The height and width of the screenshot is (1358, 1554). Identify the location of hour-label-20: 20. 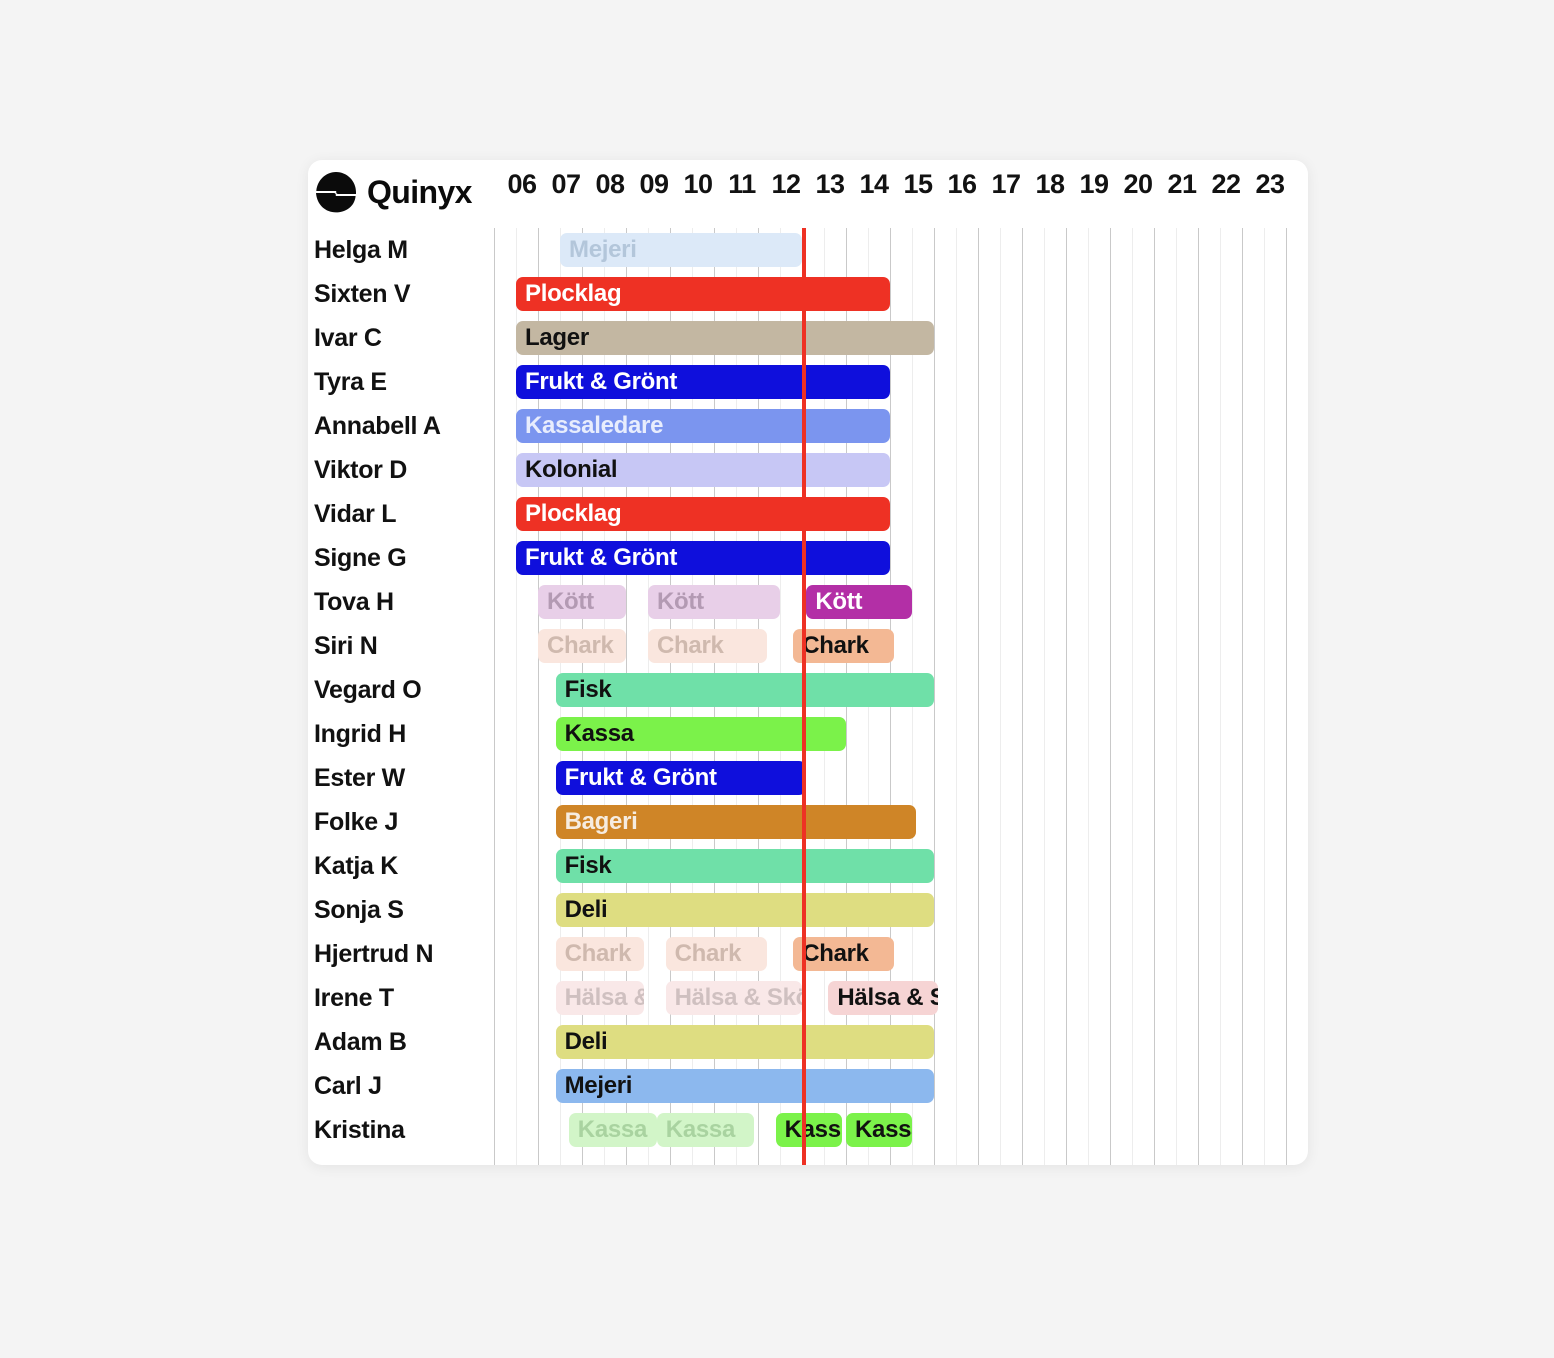
(1138, 184).